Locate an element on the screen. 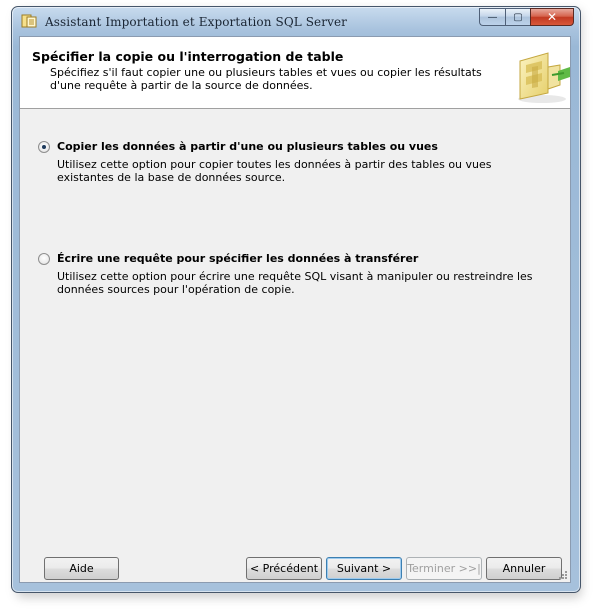 The image size is (597, 609). sql-wizard-app-icon is located at coordinates (29, 21).